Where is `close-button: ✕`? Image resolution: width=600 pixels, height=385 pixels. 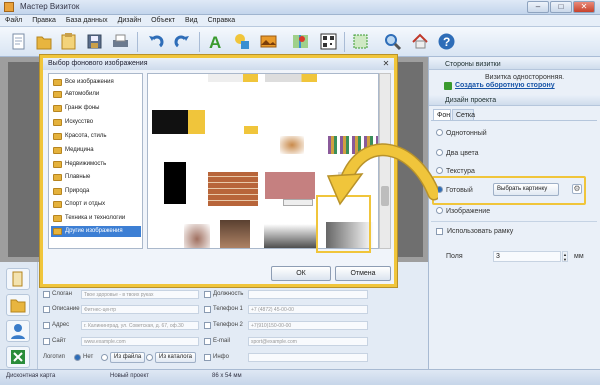
close-button: ✕ is located at coordinates (584, 7).